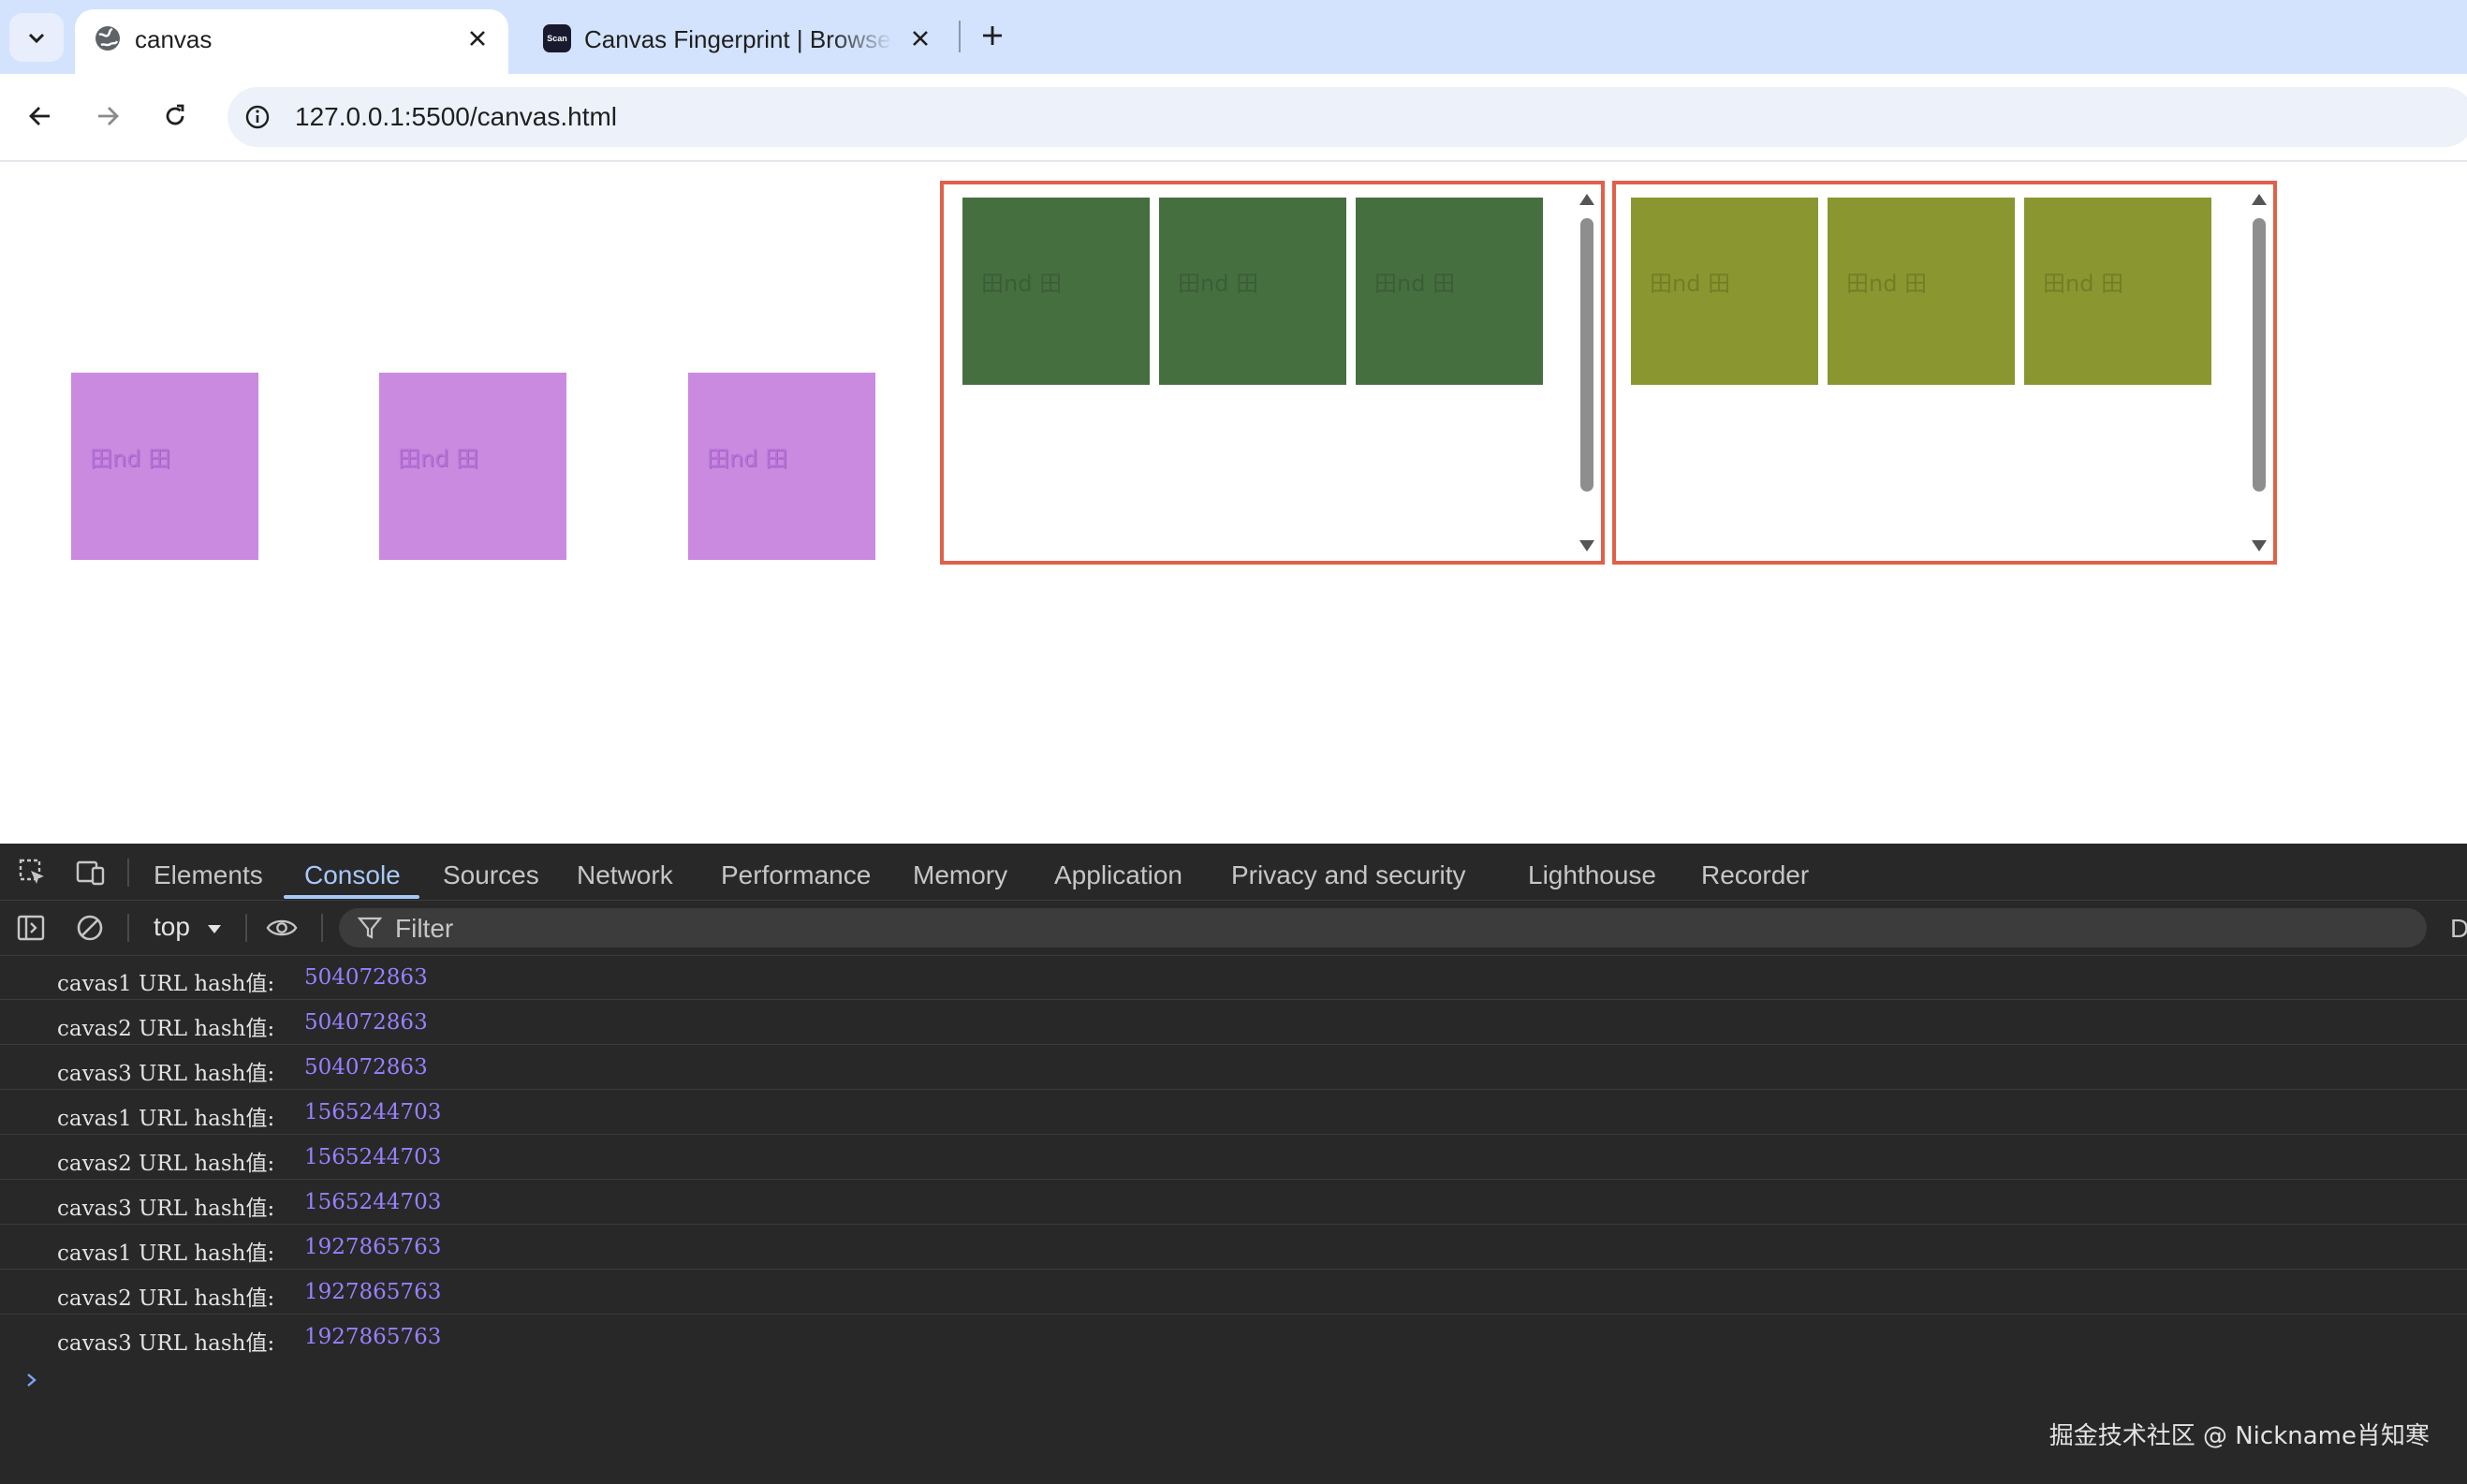  Describe the element at coordinates (257, 117) in the screenshot. I see `site-info-icon` at that location.